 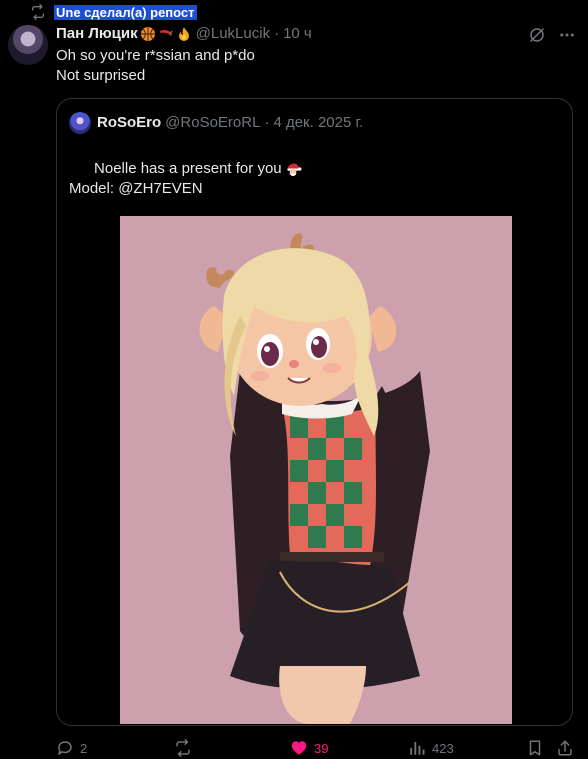 I want to click on basketball-emoji, so click(x=147, y=34).